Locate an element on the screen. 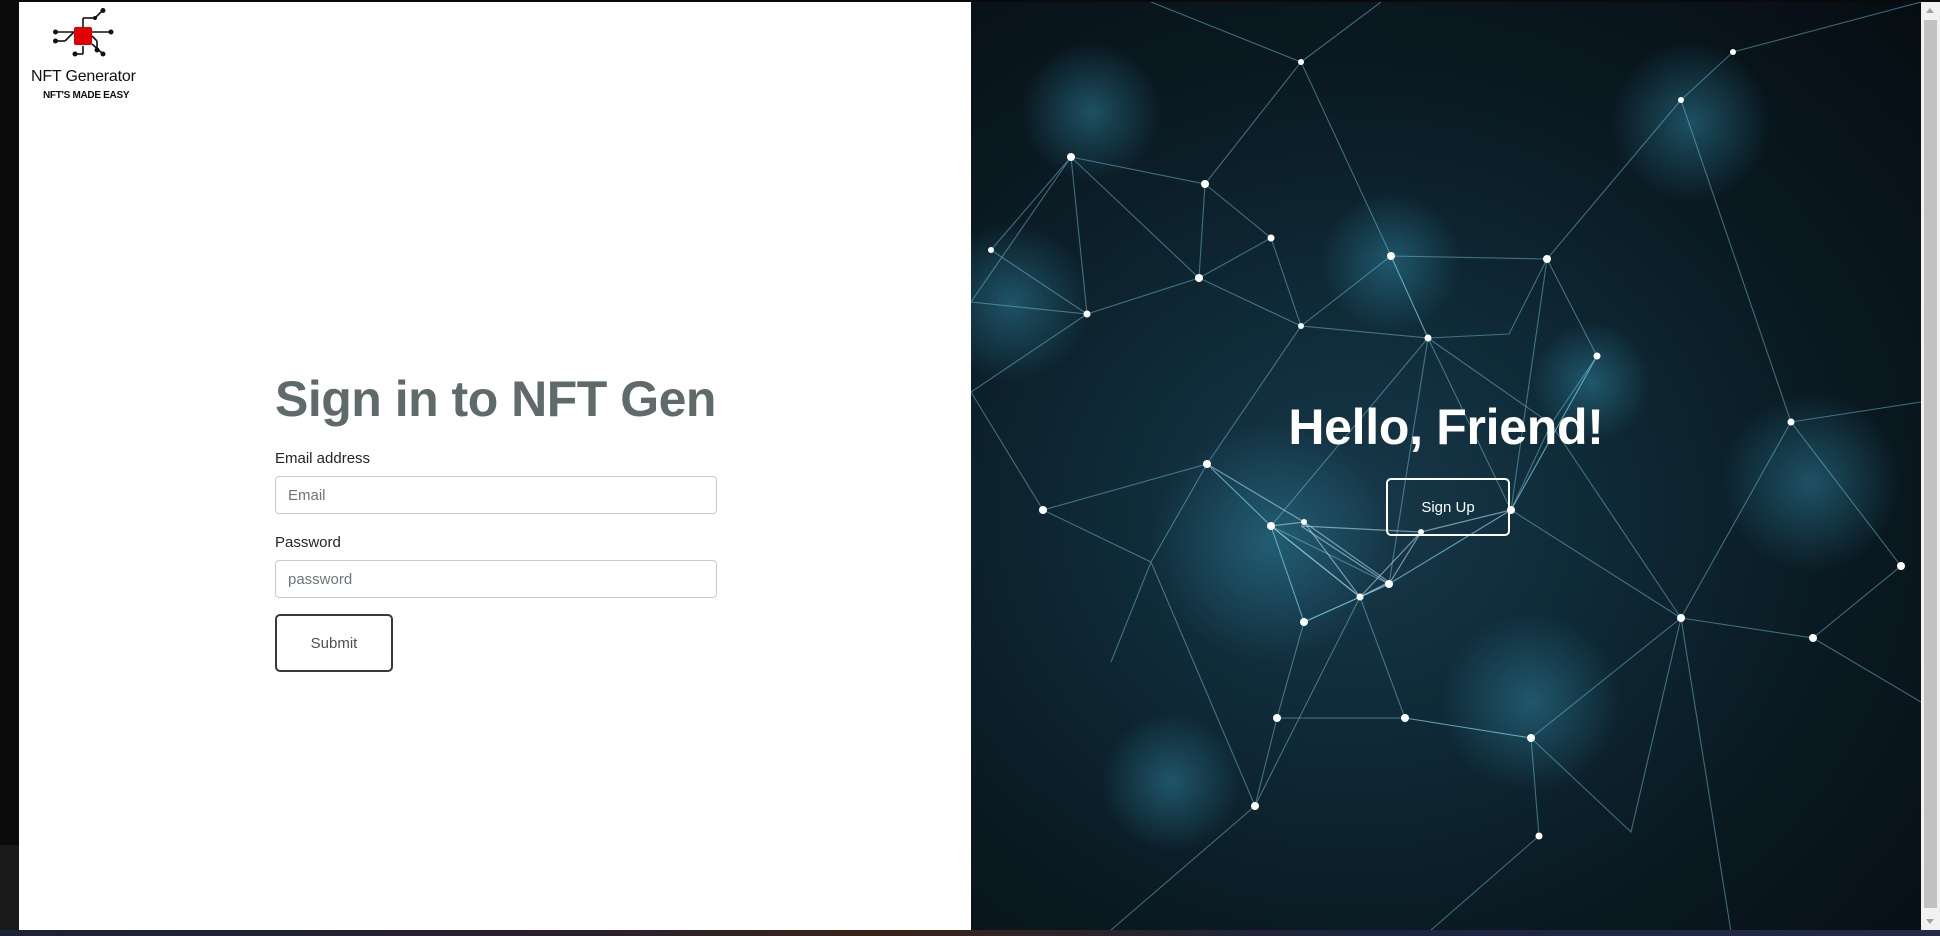  logo-title: NFT Generator is located at coordinates (83, 76).